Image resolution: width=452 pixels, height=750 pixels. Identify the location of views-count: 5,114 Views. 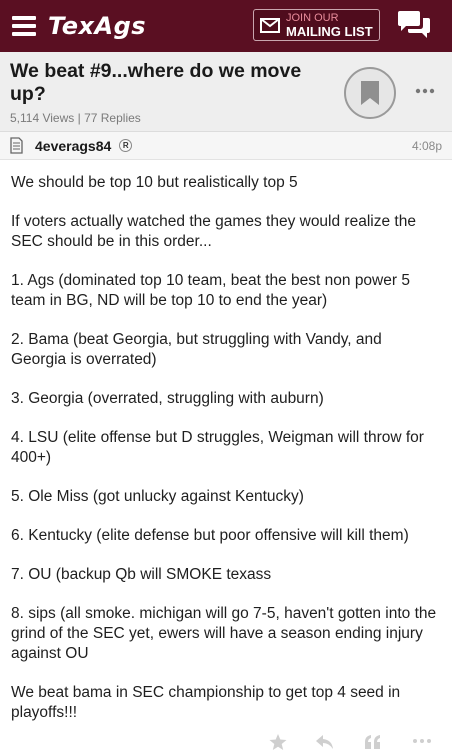
(42, 118).